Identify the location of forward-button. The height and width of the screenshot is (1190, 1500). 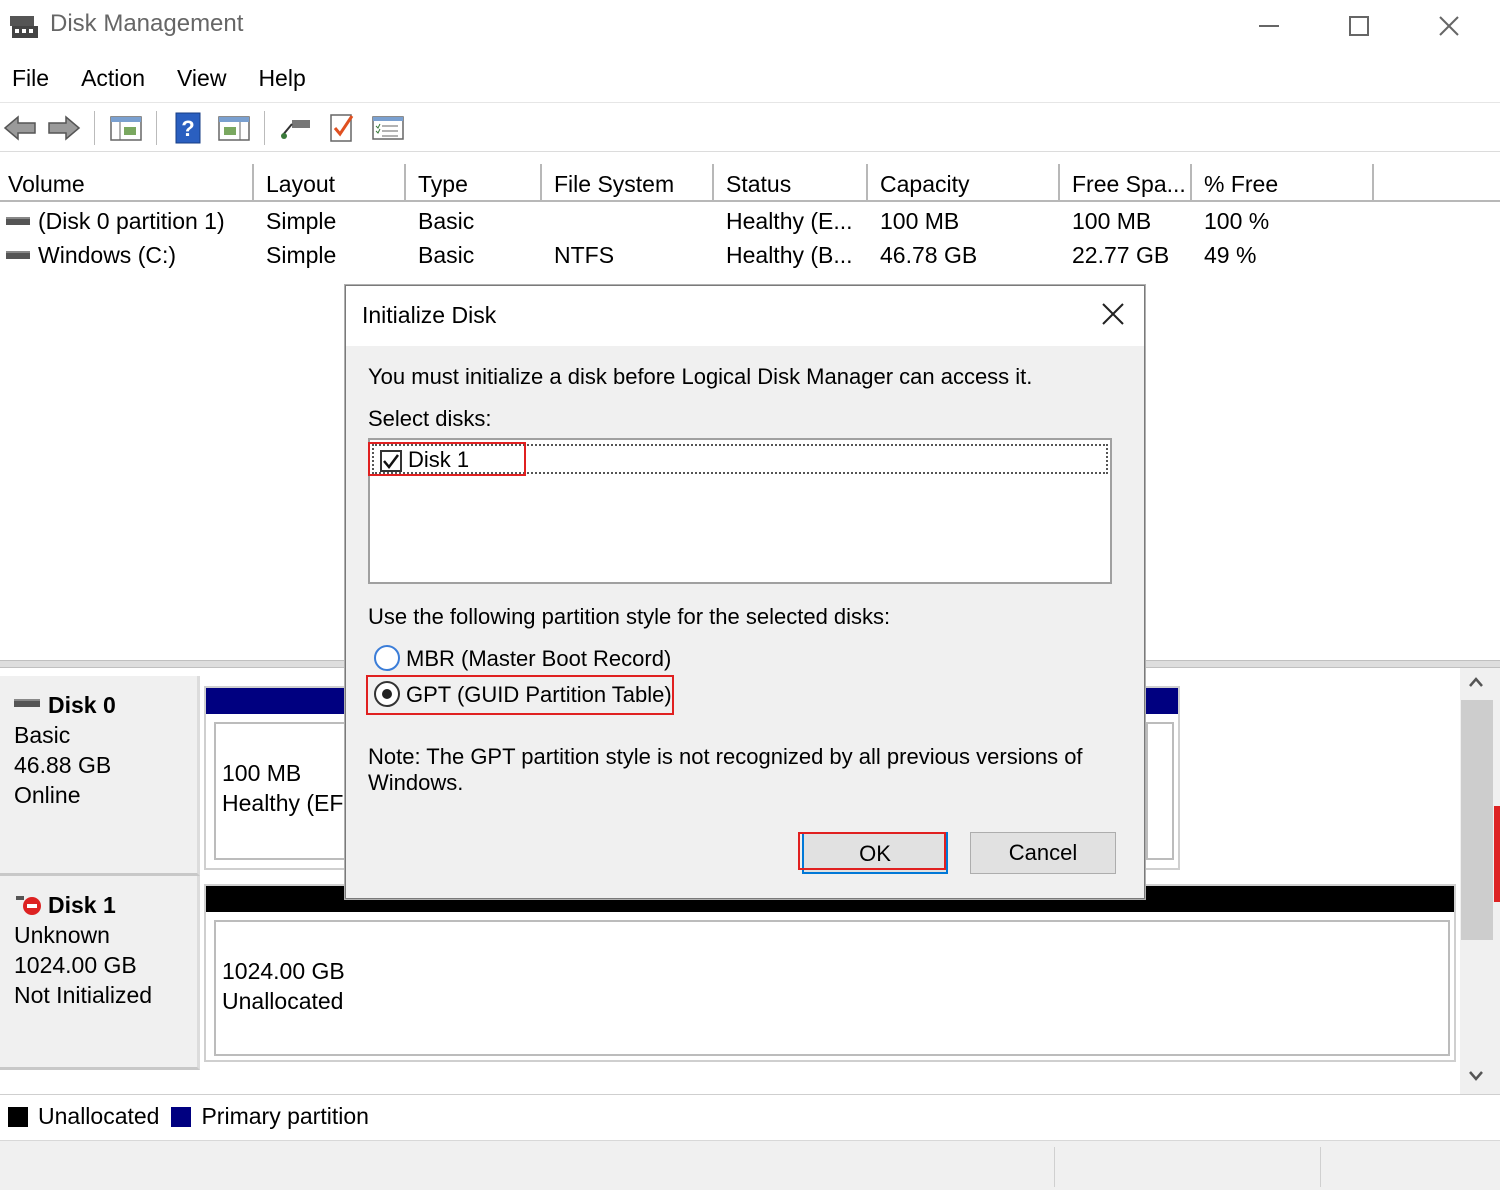
(64, 128).